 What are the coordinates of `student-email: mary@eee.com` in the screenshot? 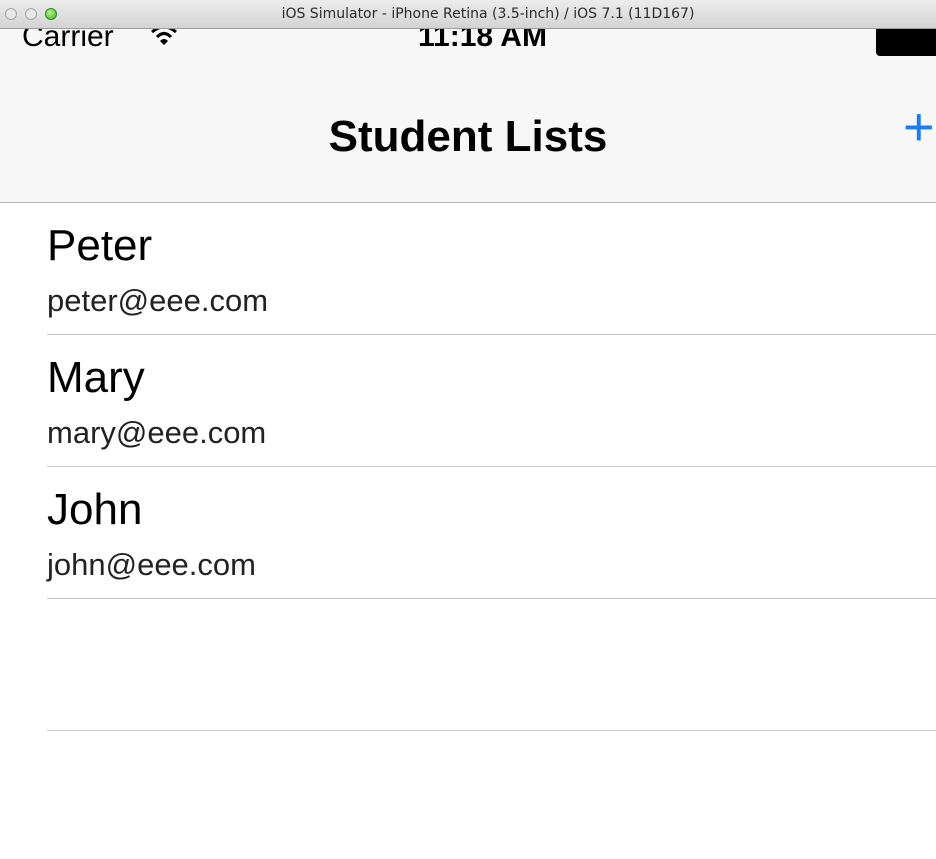 It's located at (157, 432).